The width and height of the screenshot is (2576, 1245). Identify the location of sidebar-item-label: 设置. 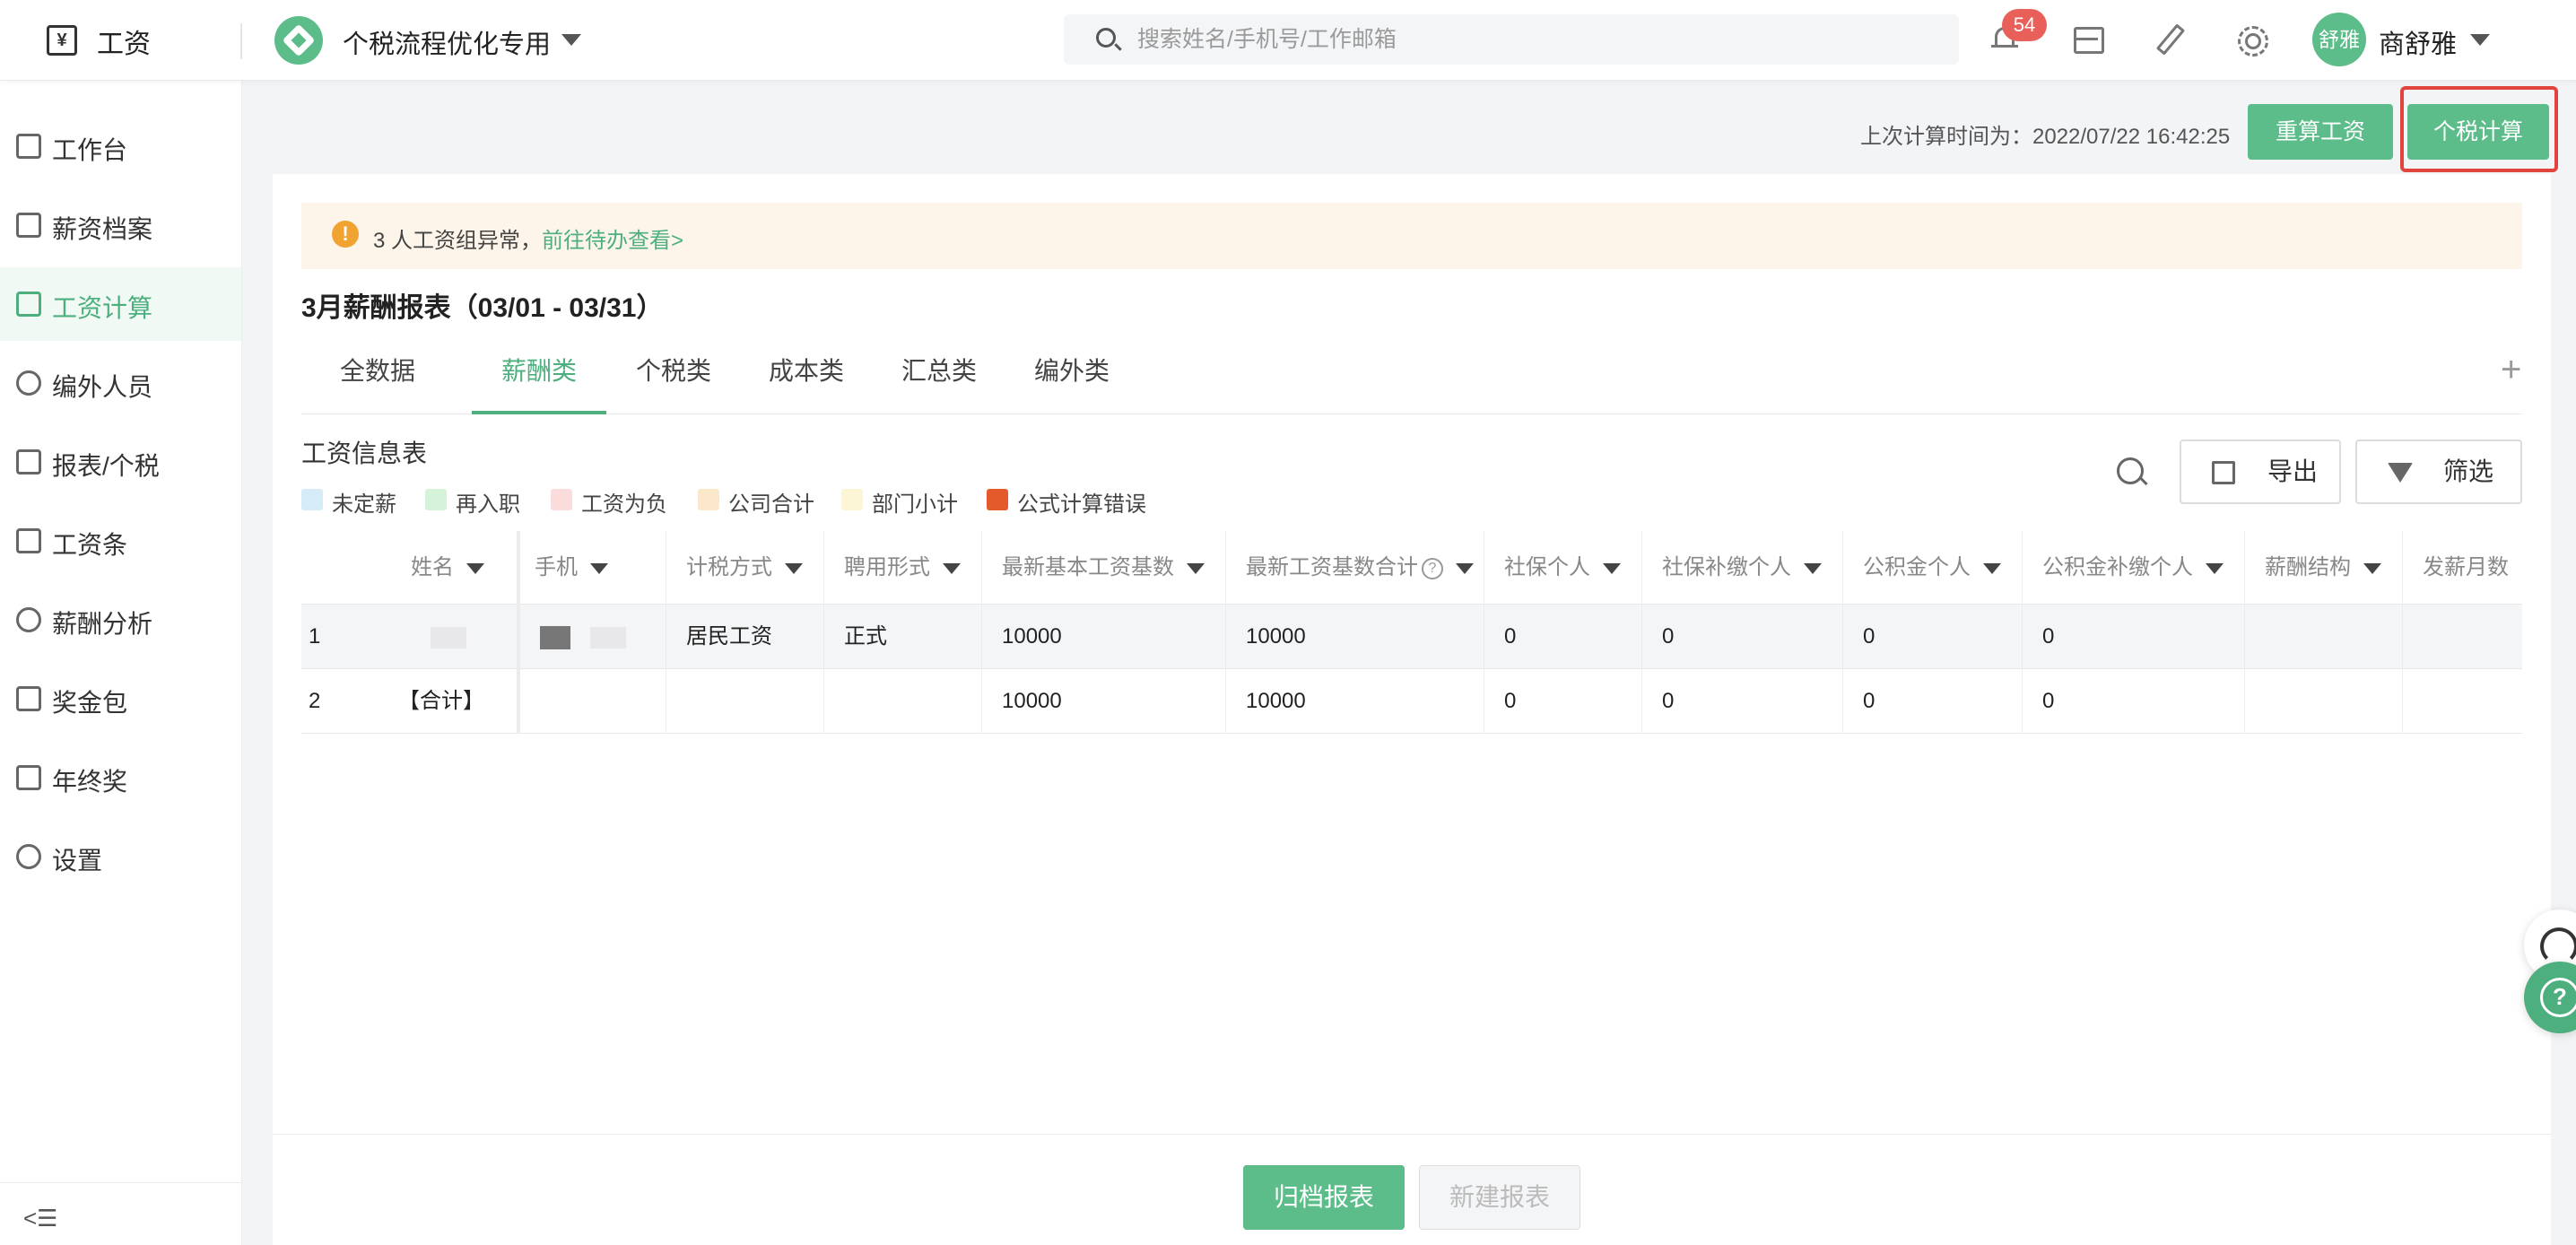
(77, 861).